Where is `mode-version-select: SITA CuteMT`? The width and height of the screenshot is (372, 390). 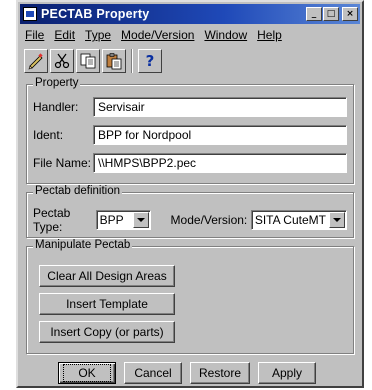
mode-version-select: SITA CuteMT is located at coordinates (298, 220).